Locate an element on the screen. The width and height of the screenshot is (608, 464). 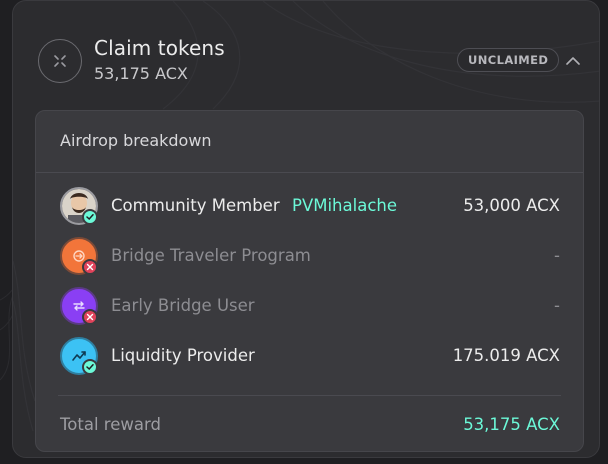
row-value: 53,000 ACX is located at coordinates (511, 205).